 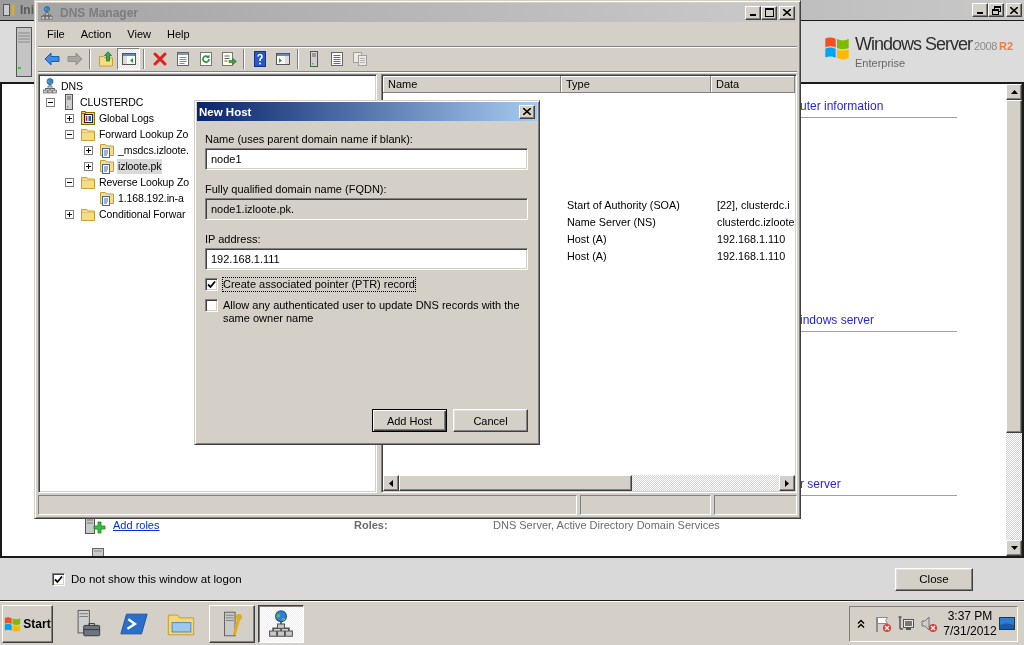 I want to click on server-icon, so click(x=98, y=552).